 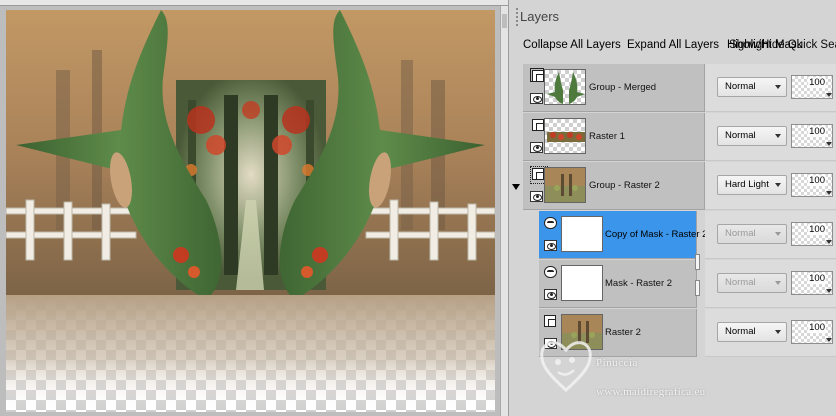 What do you see at coordinates (656, 234) in the screenshot?
I see `layer-name: Copy of Mask - Raster 2` at bounding box center [656, 234].